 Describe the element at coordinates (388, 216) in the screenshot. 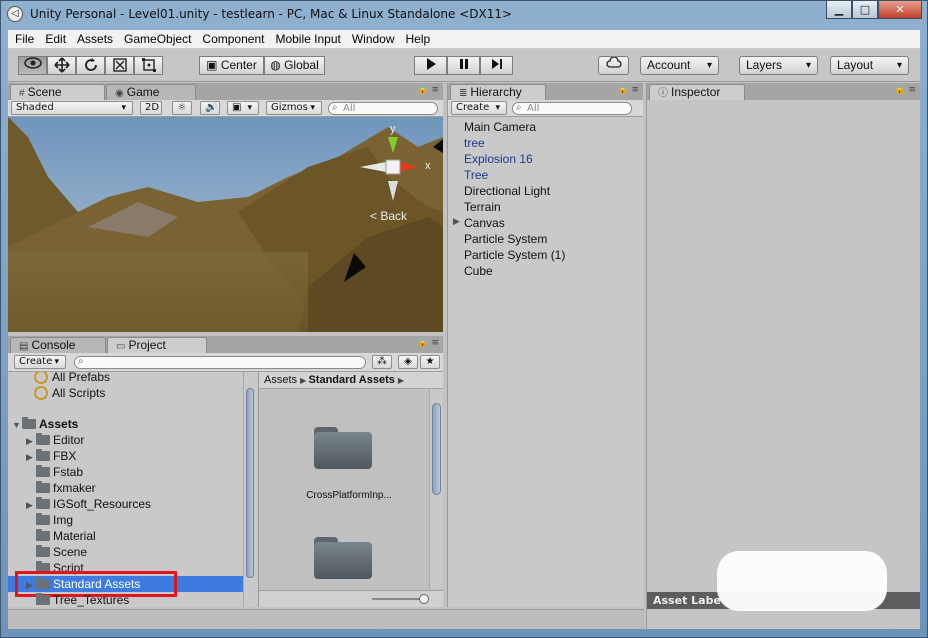

I see `gizmo-back-label: < Back` at that location.